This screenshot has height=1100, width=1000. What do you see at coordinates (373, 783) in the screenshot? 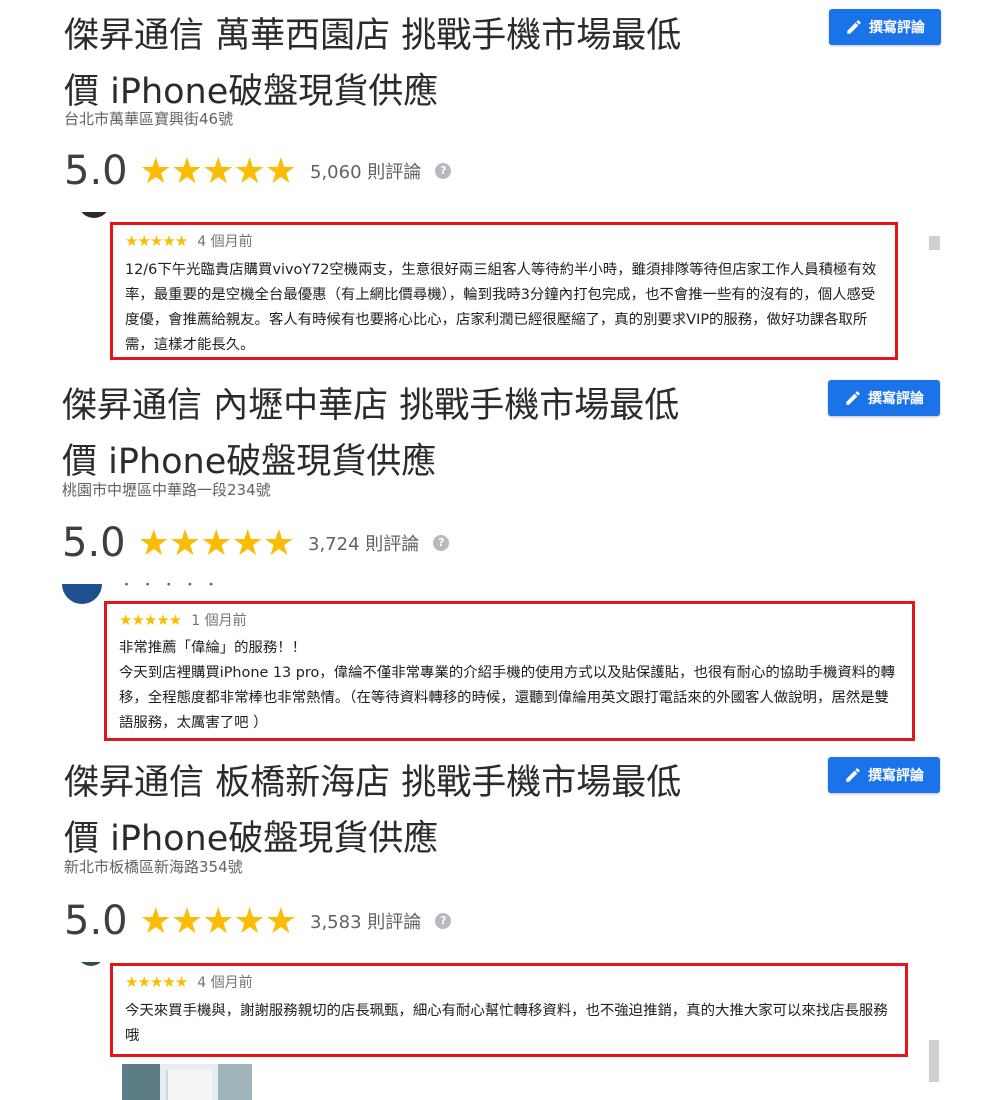
I see `store-title-line1: 傑昇通信 板橋新海店 挑戰手機市場最低` at bounding box center [373, 783].